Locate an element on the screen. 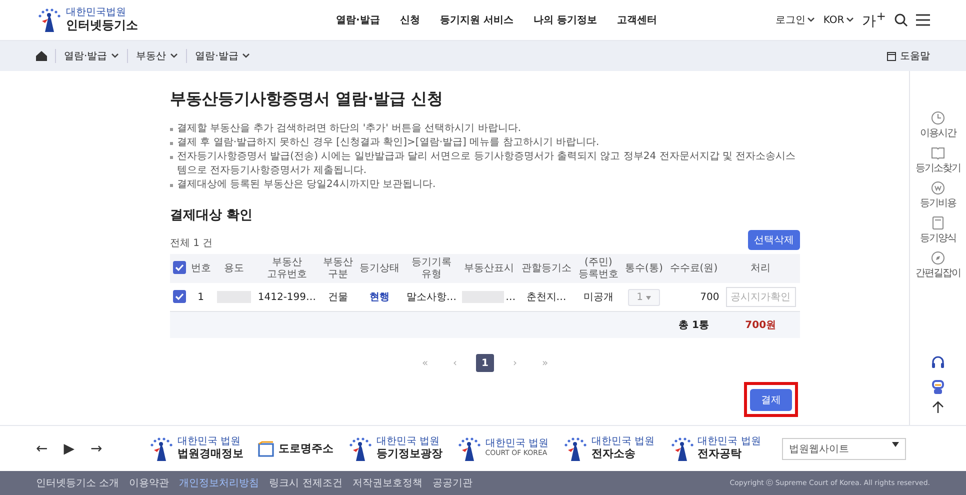  footer-link: 인터넷등기소 소개 is located at coordinates (78, 483).